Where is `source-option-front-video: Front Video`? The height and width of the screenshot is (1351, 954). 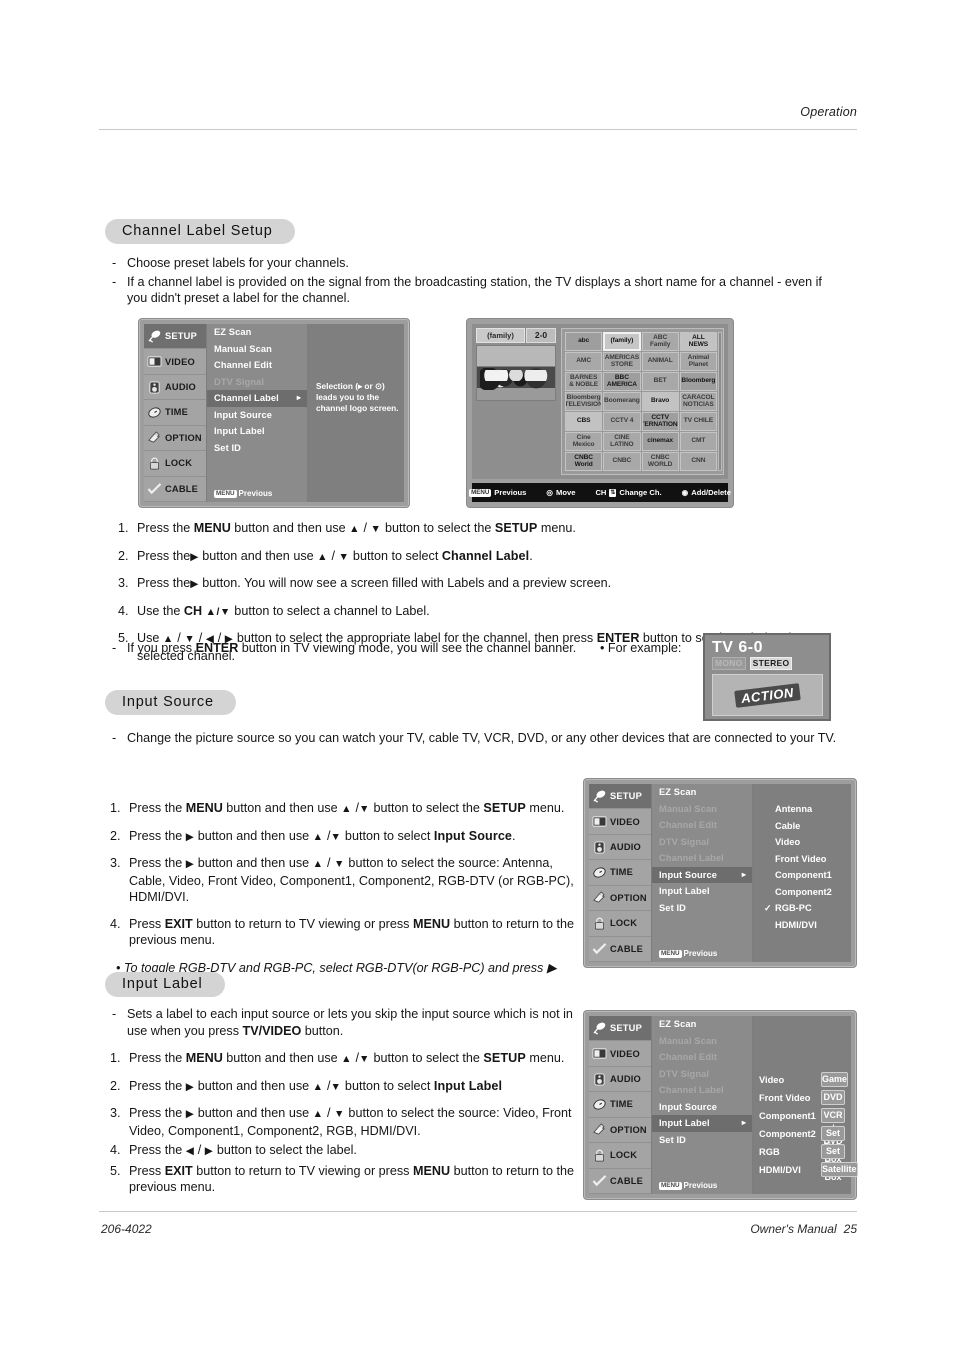
source-option-front-video: Front Video is located at coordinates (802, 859).